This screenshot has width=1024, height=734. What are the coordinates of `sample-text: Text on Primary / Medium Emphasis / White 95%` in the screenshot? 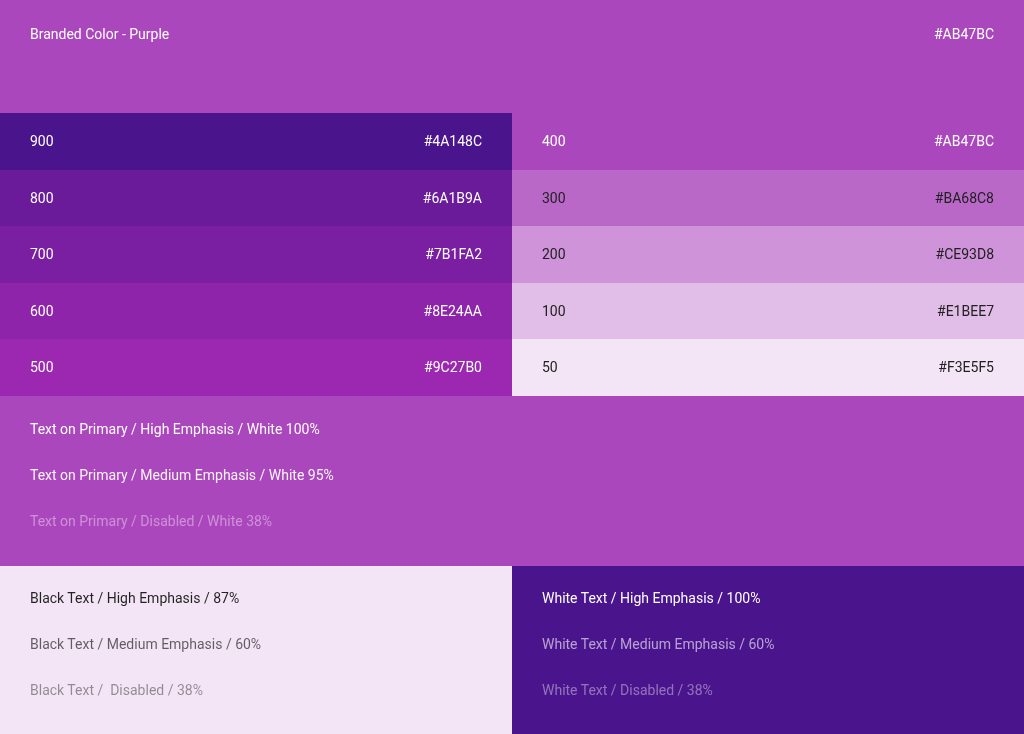 It's located at (182, 475).